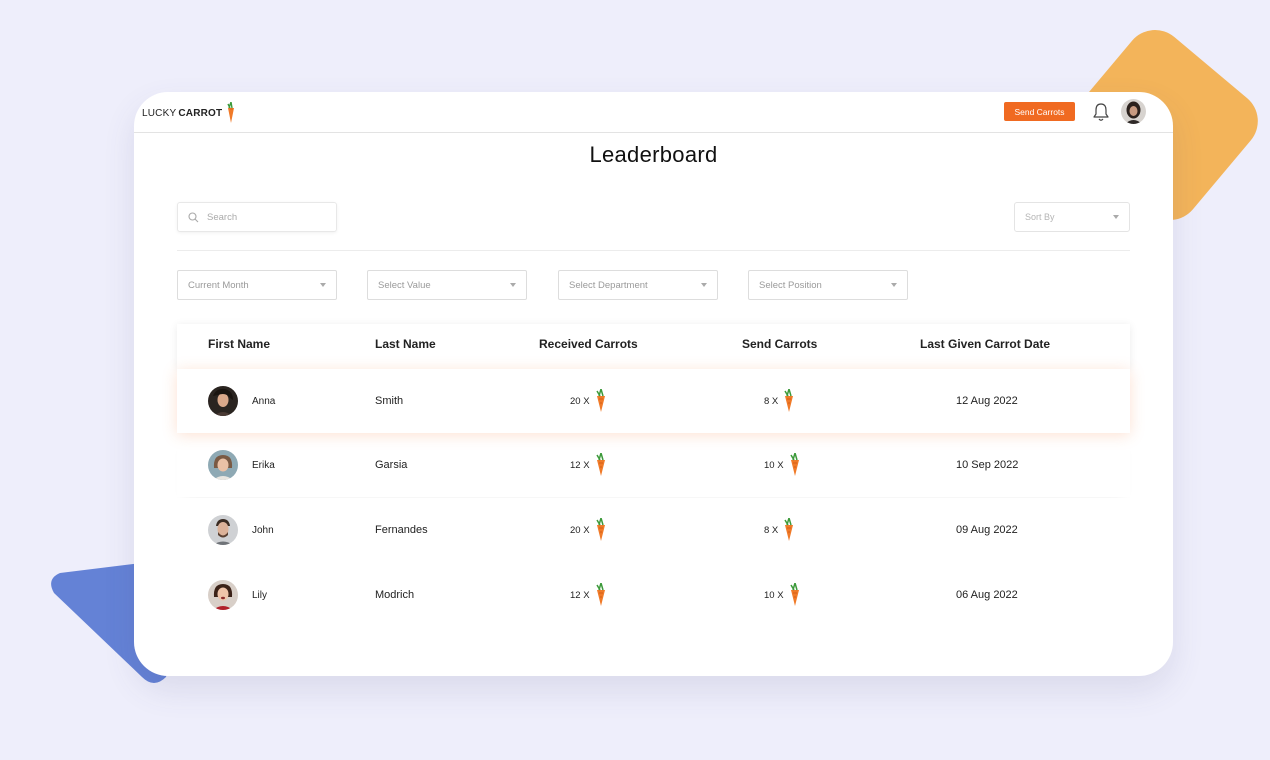 The height and width of the screenshot is (760, 1270). What do you see at coordinates (391, 465) in the screenshot?
I see `last-name: Garsia` at bounding box center [391, 465].